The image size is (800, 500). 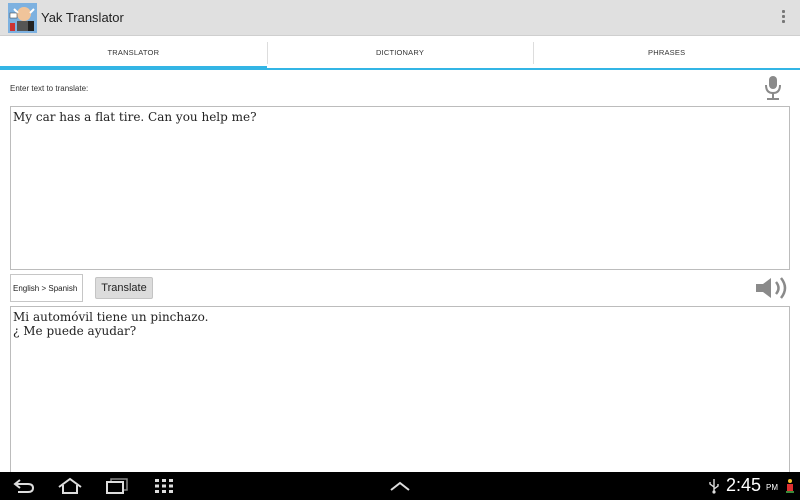 What do you see at coordinates (49, 88) in the screenshot?
I see `input-prompt-label: Enter text to translate:` at bounding box center [49, 88].